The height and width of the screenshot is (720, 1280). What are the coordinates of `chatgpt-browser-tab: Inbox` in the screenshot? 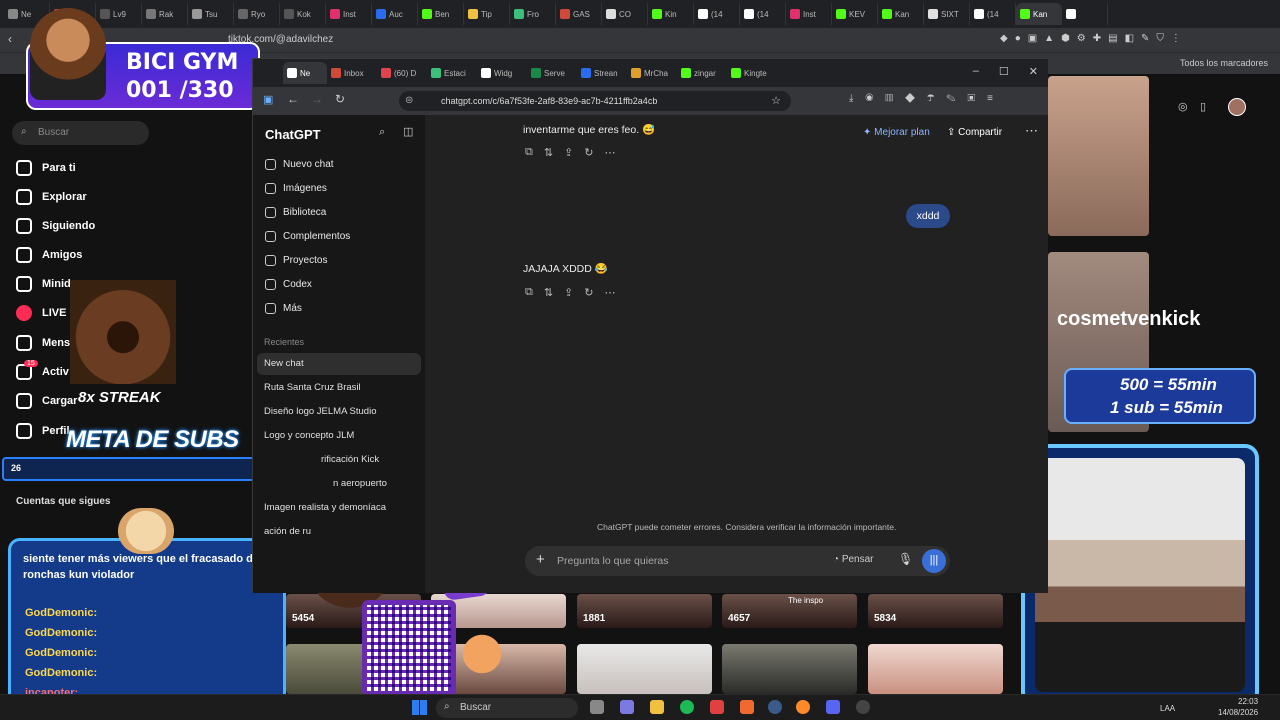 It's located at (352, 73).